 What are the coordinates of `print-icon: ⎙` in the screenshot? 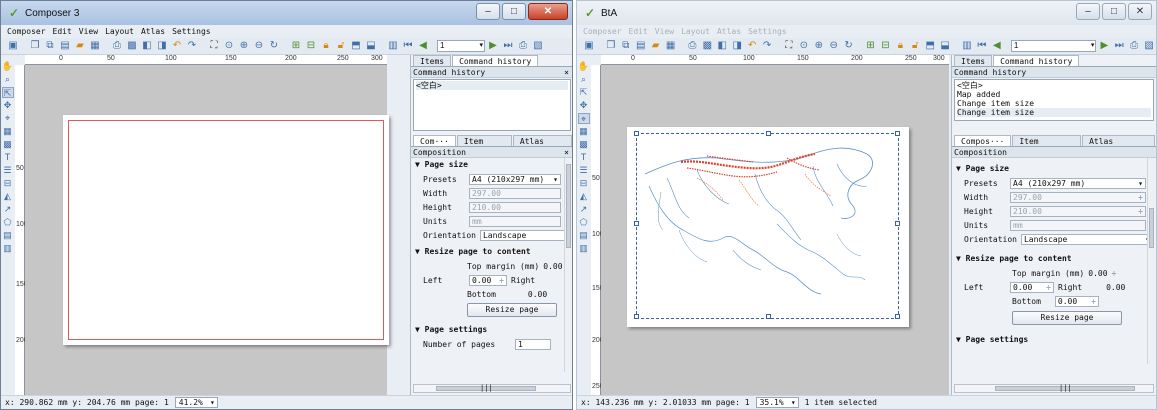 It's located at (692, 46).